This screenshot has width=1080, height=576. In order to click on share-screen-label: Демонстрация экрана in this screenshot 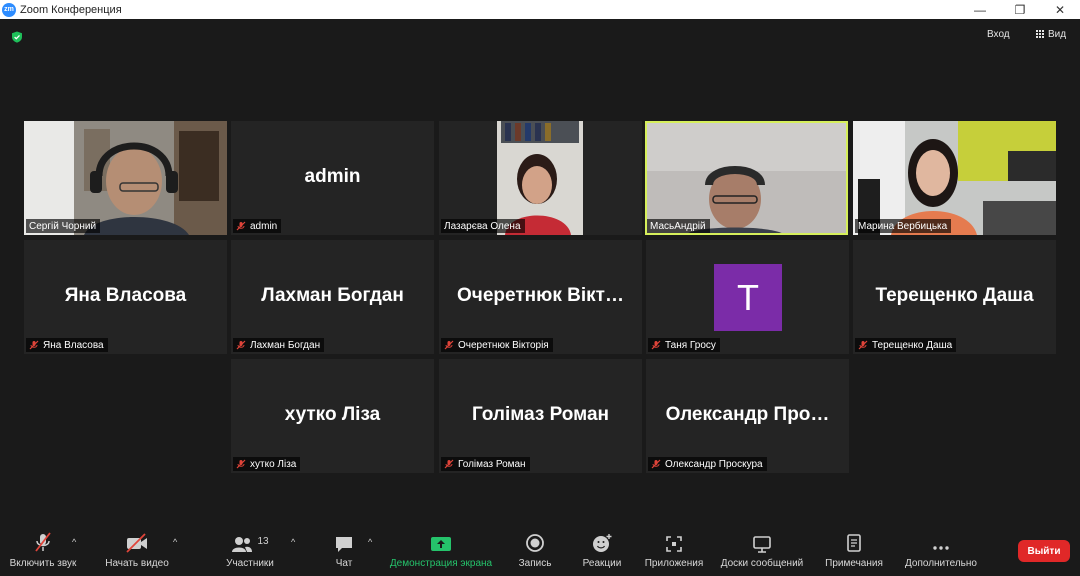, I will do `click(441, 563)`.